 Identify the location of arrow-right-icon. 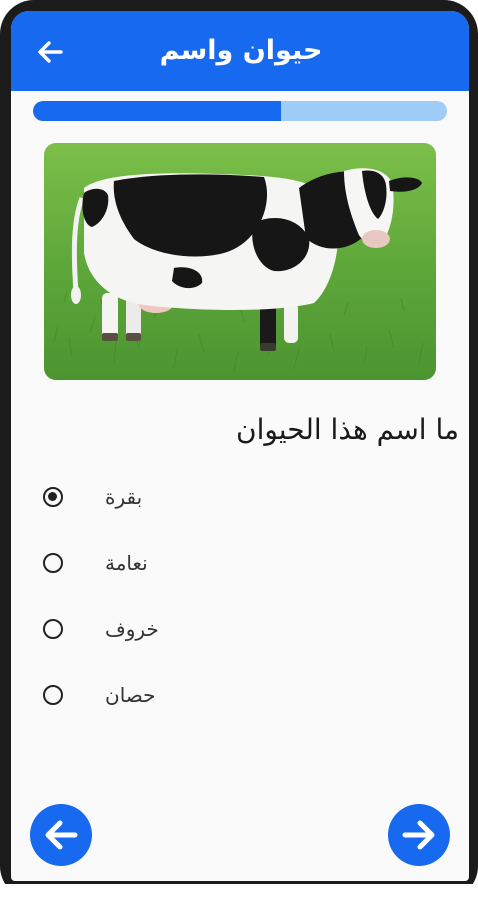
(418, 835).